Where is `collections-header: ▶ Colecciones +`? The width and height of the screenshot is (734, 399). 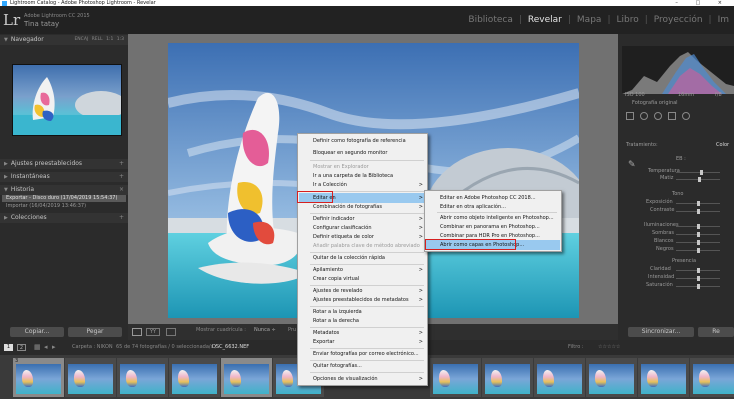
collections-header: ▶ Colecciones + is located at coordinates (64, 218).